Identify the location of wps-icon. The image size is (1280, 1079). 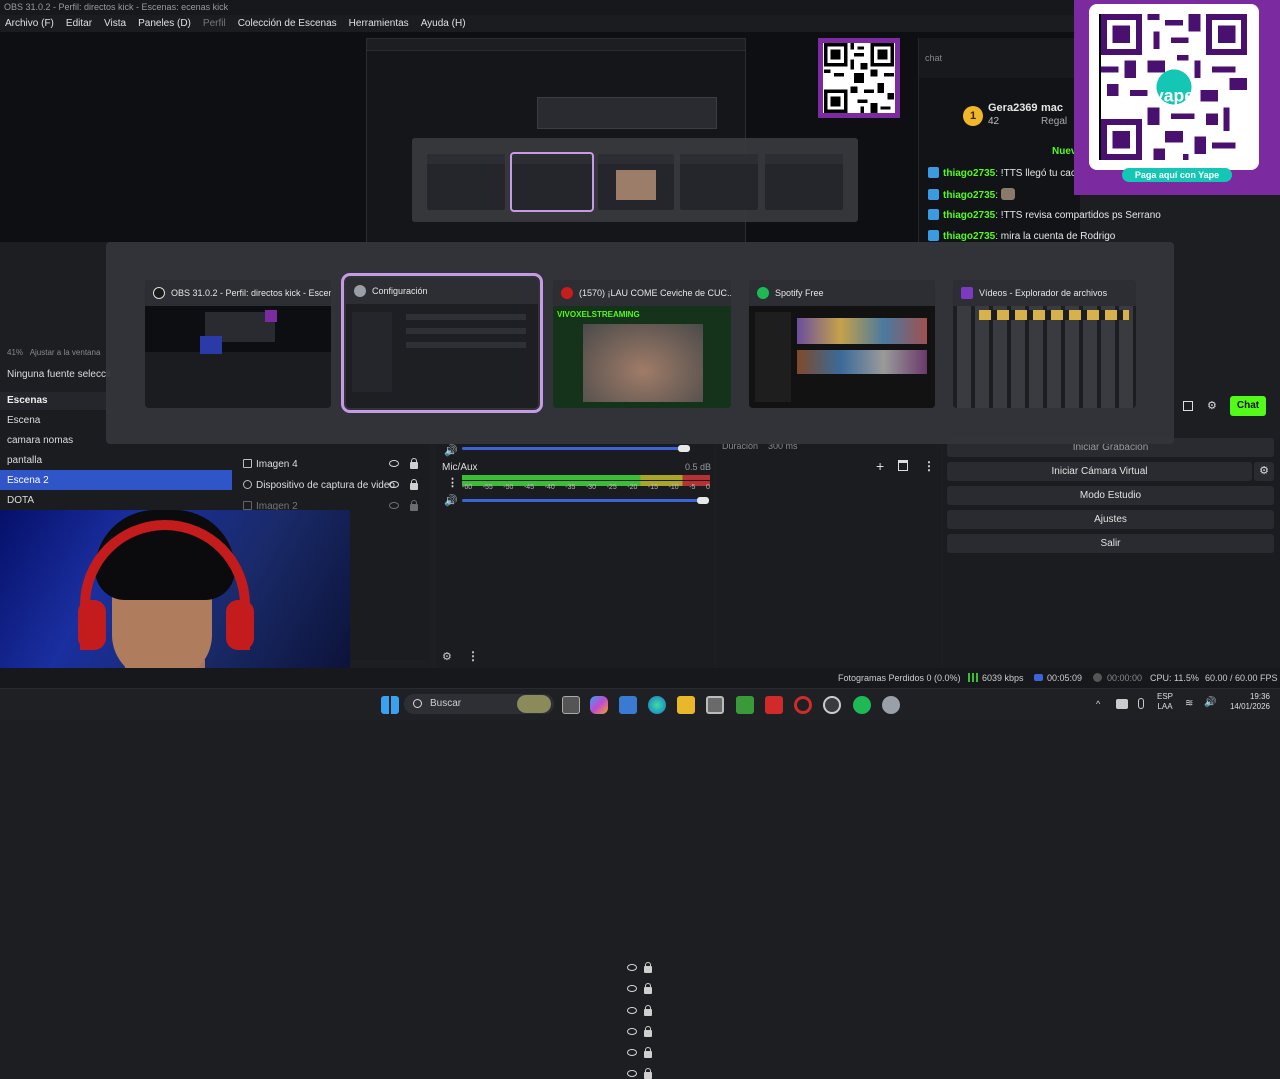
(774, 705).